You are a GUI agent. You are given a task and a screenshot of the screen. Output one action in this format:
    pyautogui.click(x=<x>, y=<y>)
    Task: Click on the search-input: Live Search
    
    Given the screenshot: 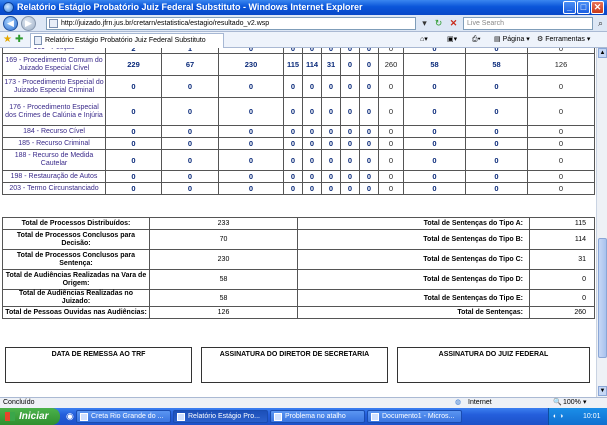 What is the action you would take?
    pyautogui.click(x=528, y=23)
    